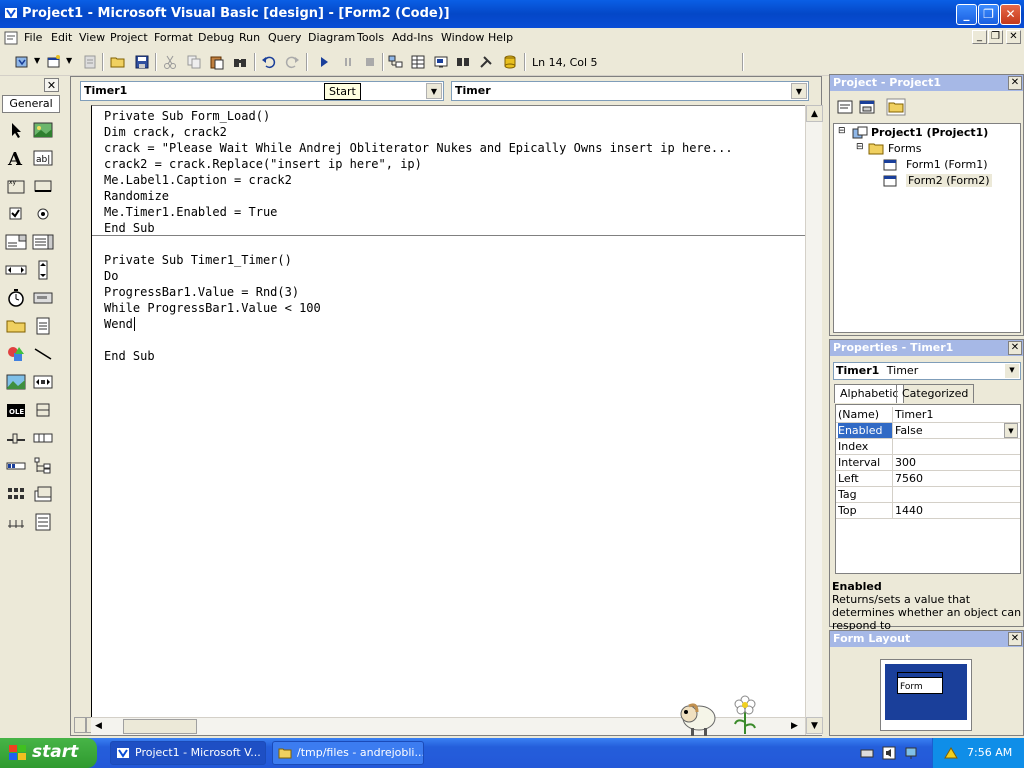 The image size is (1024, 768). Describe the element at coordinates (510, 62) in the screenshot. I see `data-view-icon` at that location.